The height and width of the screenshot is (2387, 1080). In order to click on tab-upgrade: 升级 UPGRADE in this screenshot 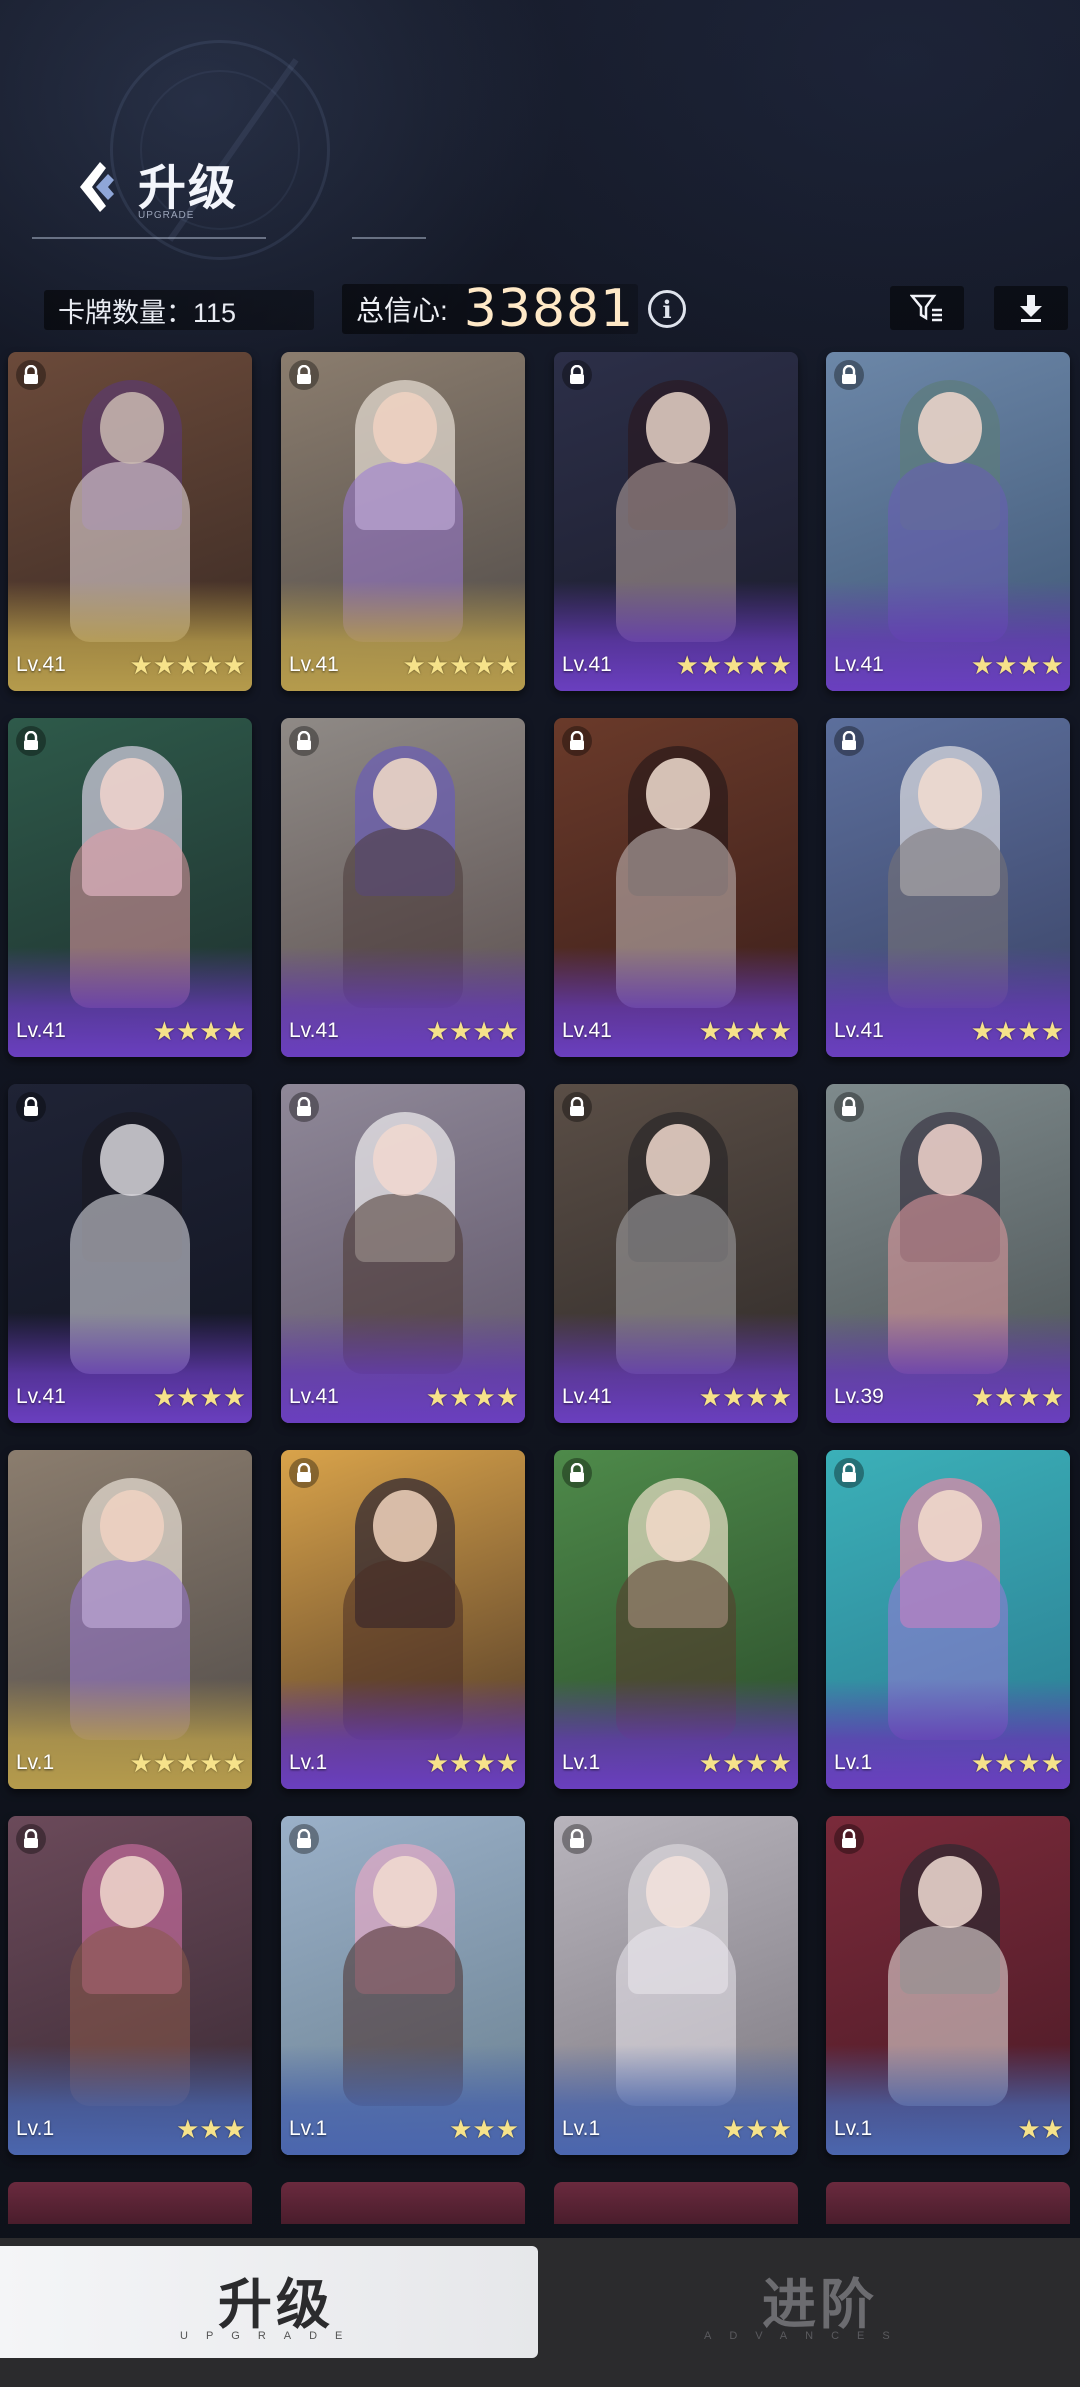, I will do `click(269, 2302)`.